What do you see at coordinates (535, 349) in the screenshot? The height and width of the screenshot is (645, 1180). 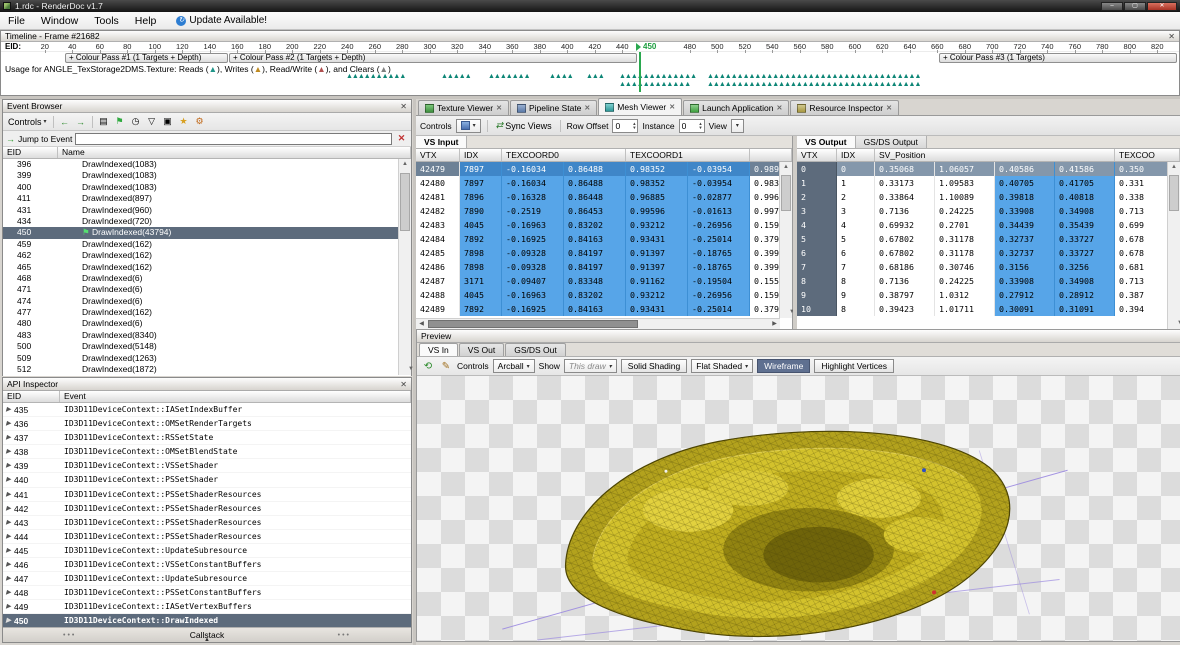 I see `tab-gsds-out: GS/DS Out` at bounding box center [535, 349].